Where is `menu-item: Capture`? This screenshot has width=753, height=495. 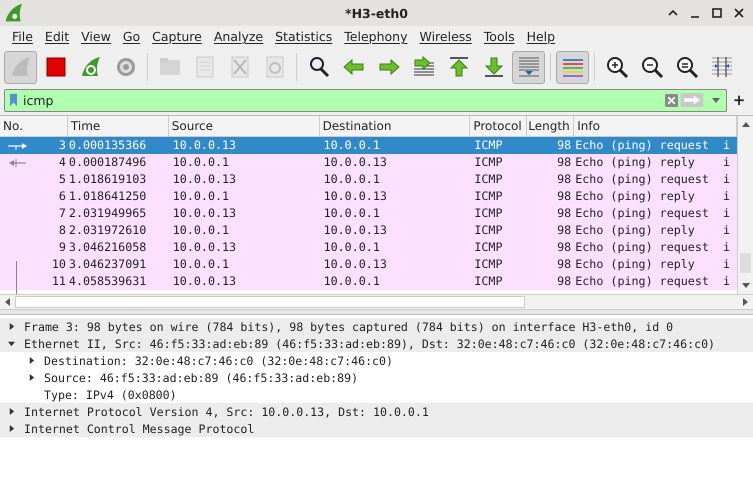
menu-item: Capture is located at coordinates (177, 36).